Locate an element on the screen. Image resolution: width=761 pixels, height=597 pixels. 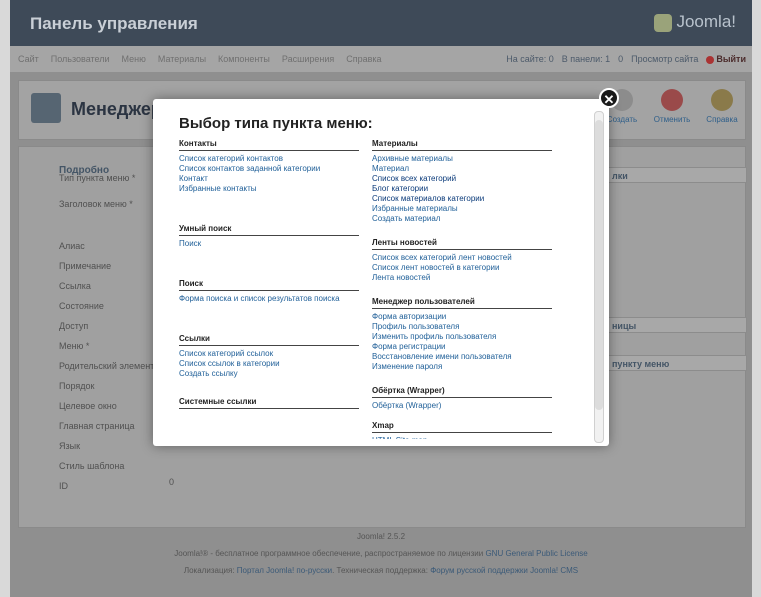
menu-type-link: Избранные контакты is located at coordinates (269, 189).